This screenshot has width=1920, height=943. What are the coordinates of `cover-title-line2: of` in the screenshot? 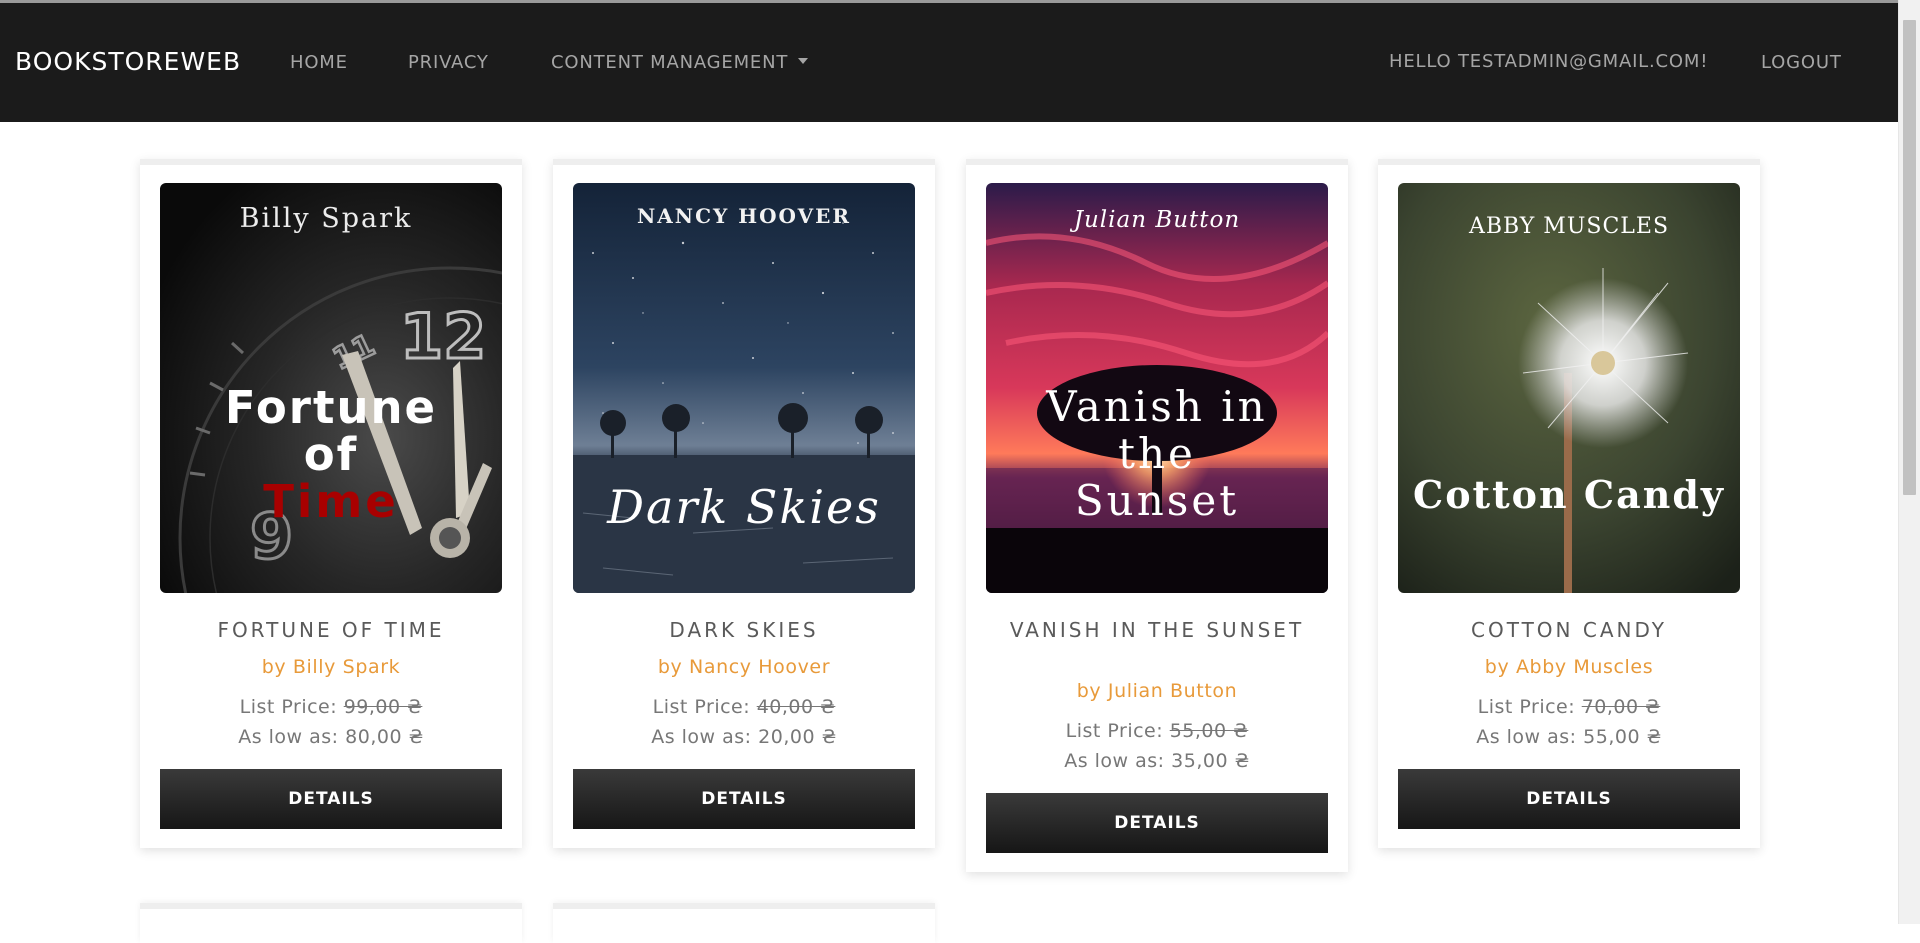 It's located at (331, 454).